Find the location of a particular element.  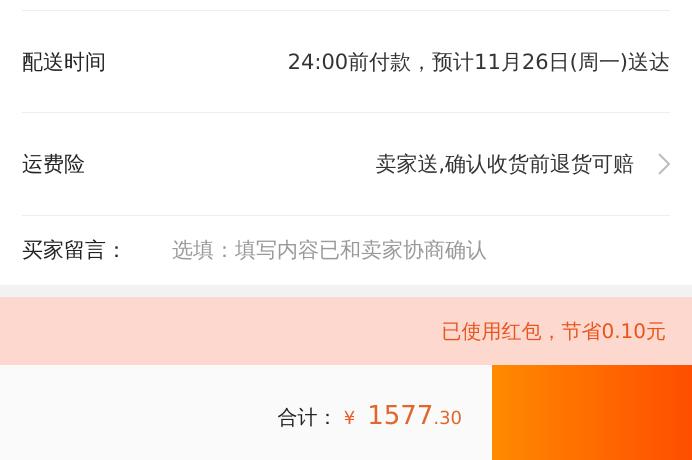

submit-button is located at coordinates (592, 412).